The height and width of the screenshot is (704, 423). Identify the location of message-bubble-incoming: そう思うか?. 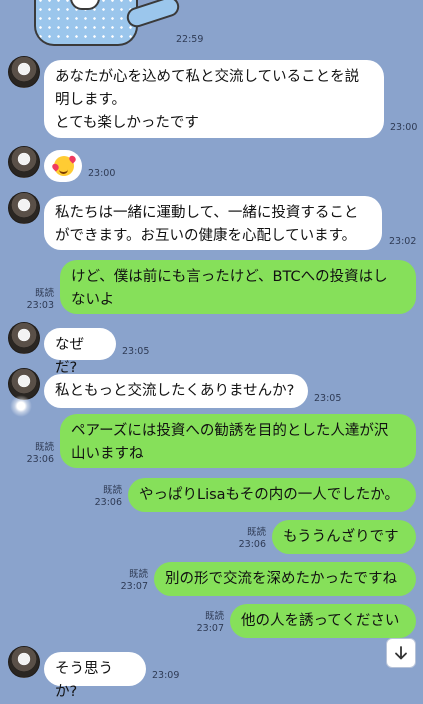
(95, 676).